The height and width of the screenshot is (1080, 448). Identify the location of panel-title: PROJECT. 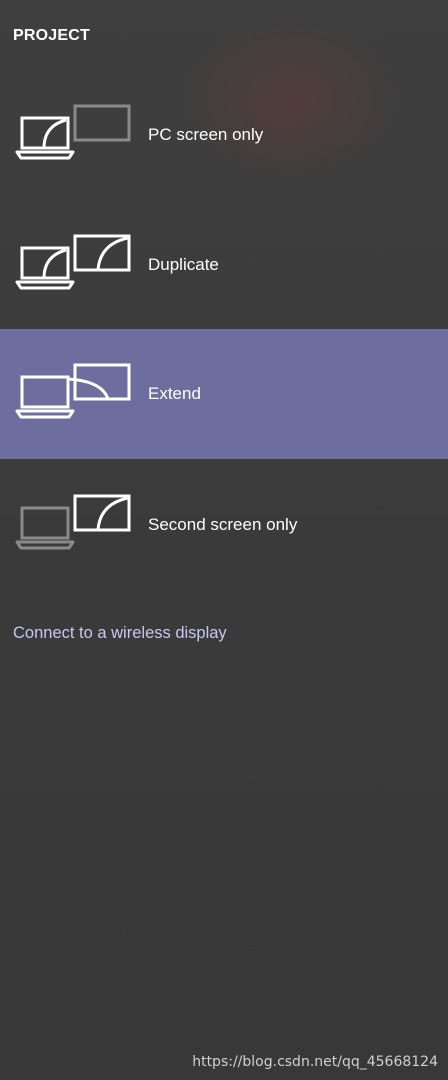
(51, 35).